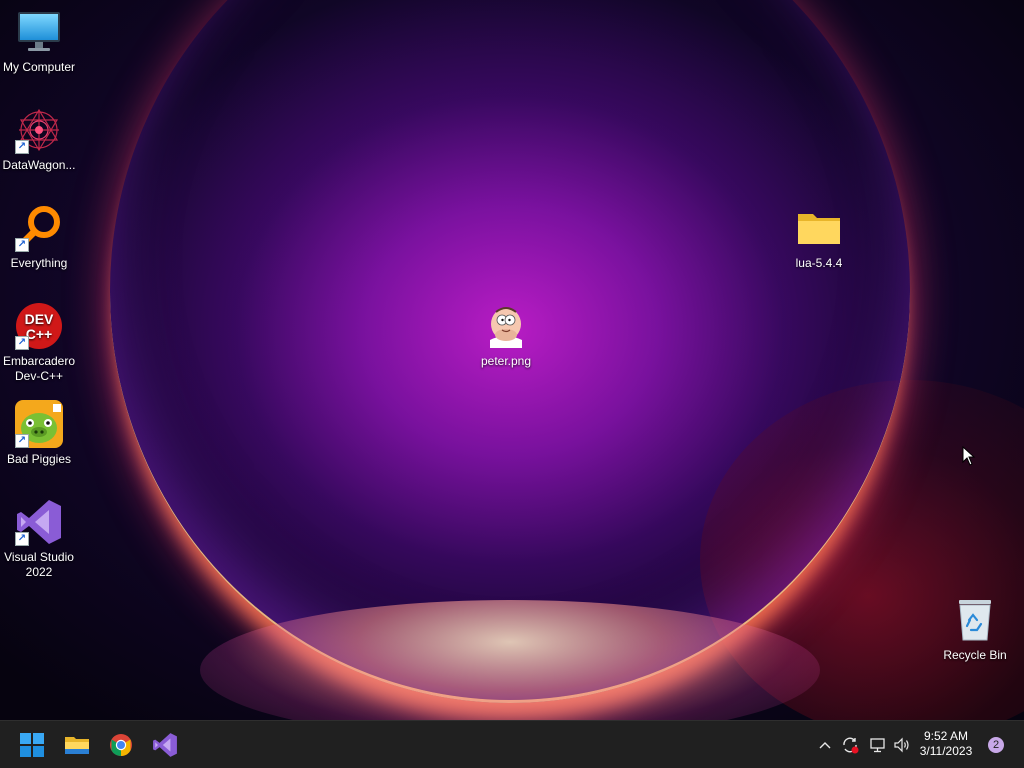  What do you see at coordinates (39, 368) in the screenshot?
I see `desktop-icon-label: Embarcadero Dev-C++` at bounding box center [39, 368].